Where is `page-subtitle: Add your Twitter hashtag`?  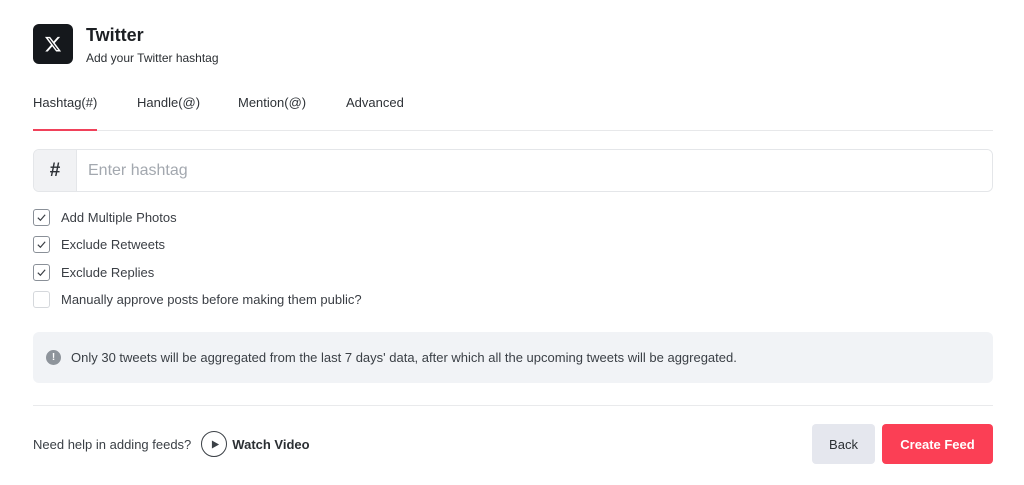 page-subtitle: Add your Twitter hashtag is located at coordinates (152, 58).